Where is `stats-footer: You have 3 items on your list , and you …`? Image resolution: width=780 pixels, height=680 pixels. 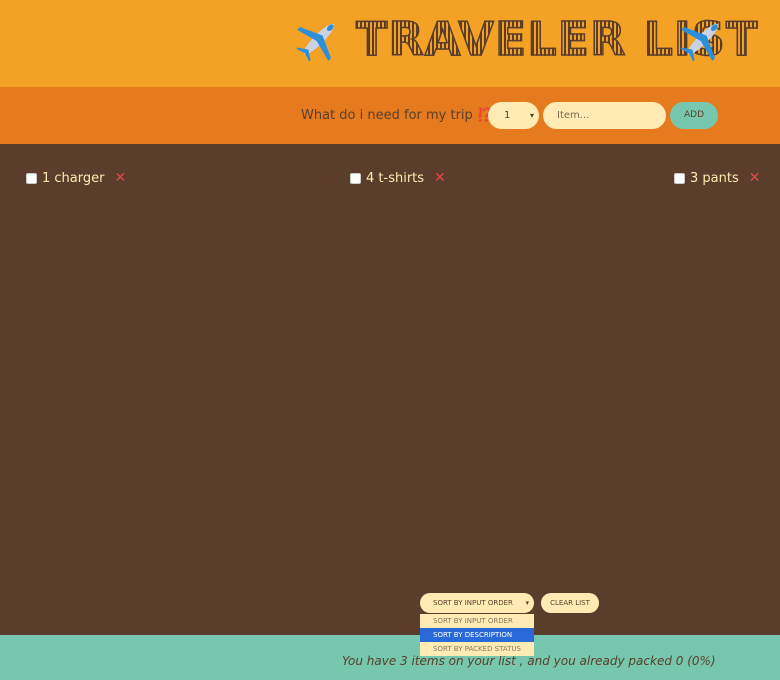 stats-footer: You have 3 items on your list , and you … is located at coordinates (390, 657).